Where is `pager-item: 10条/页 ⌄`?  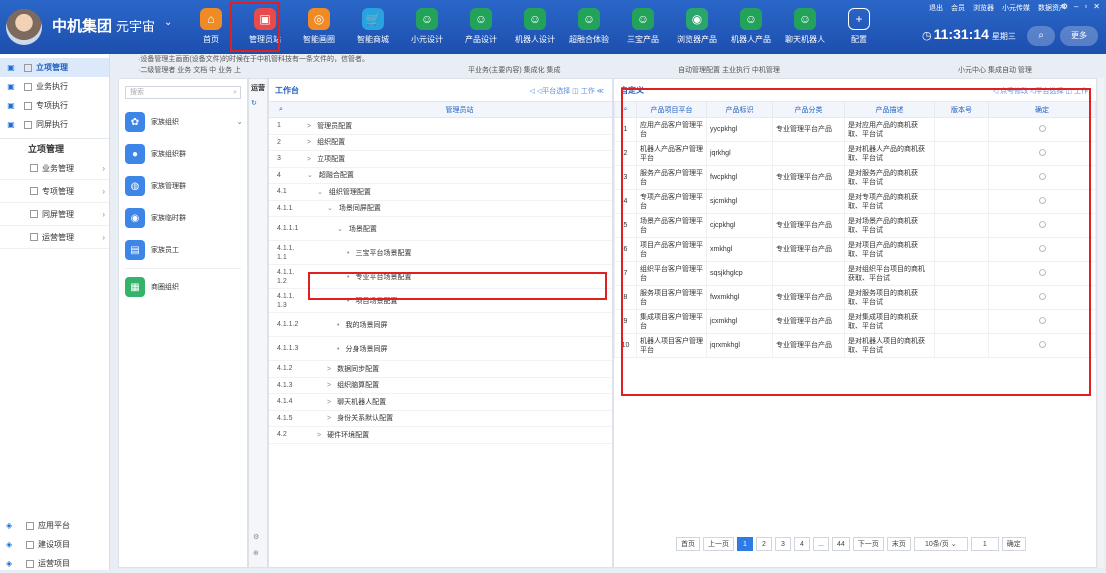 pager-item: 10条/页 ⌄ is located at coordinates (940, 544).